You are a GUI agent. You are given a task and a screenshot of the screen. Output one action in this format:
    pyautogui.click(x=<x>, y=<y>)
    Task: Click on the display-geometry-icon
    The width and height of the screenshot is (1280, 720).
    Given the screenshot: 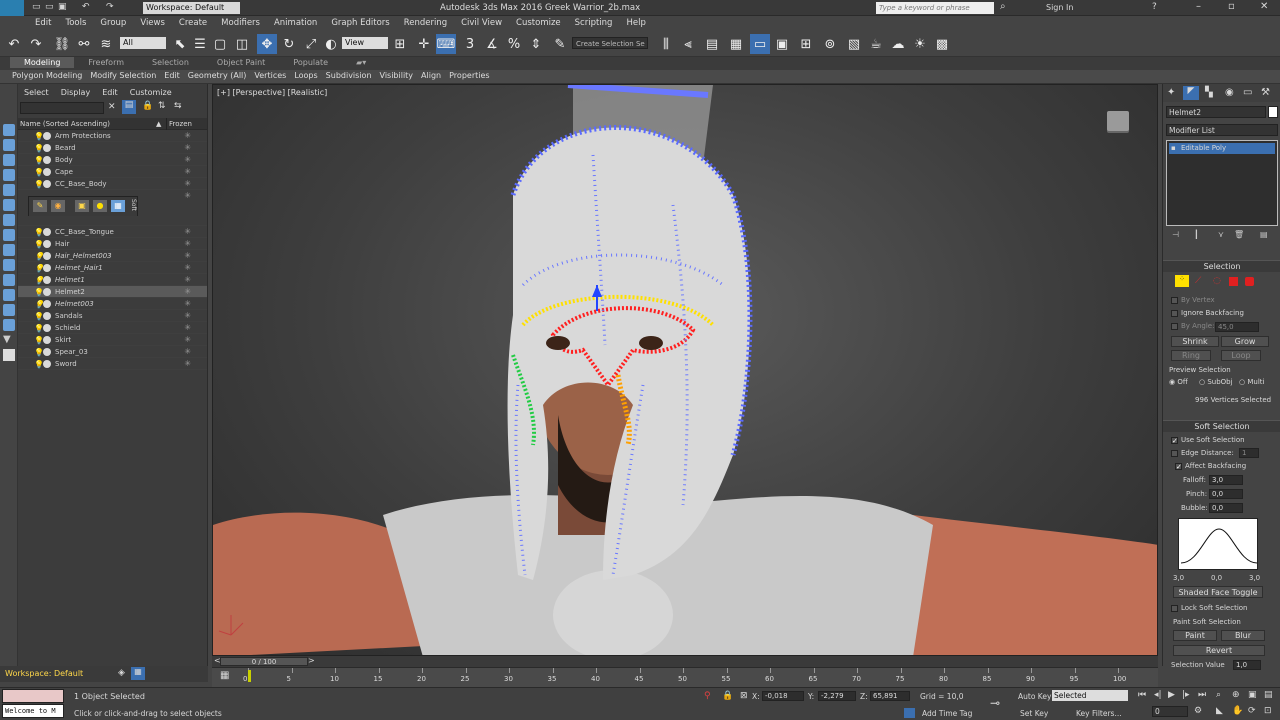 What is the action you would take?
    pyautogui.click(x=9, y=175)
    